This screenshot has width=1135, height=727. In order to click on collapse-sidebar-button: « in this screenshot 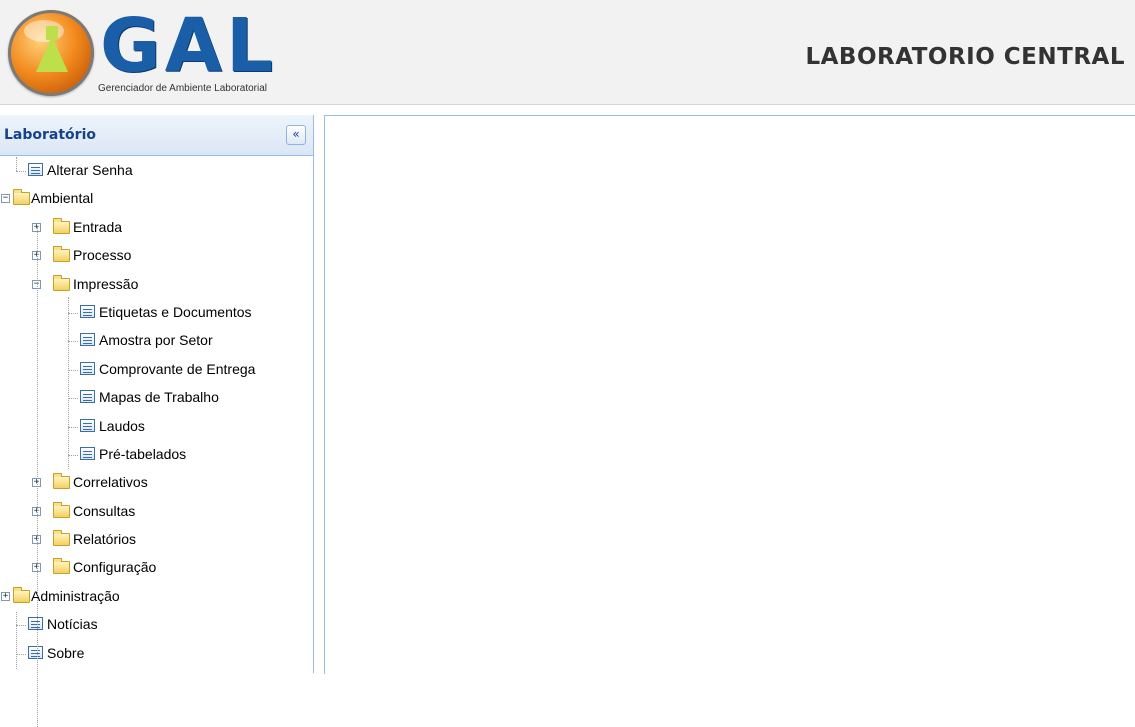, I will do `click(296, 135)`.